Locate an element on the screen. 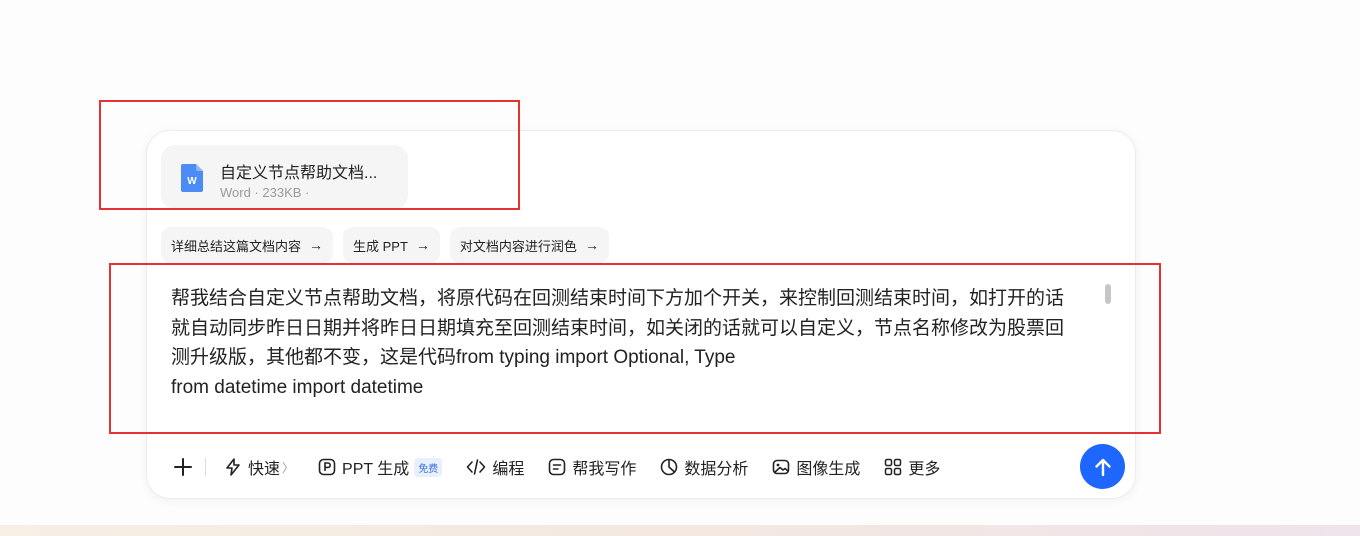 The image size is (1360, 536). ppt-generate-button: PPT 生成 免费 is located at coordinates (380, 467).